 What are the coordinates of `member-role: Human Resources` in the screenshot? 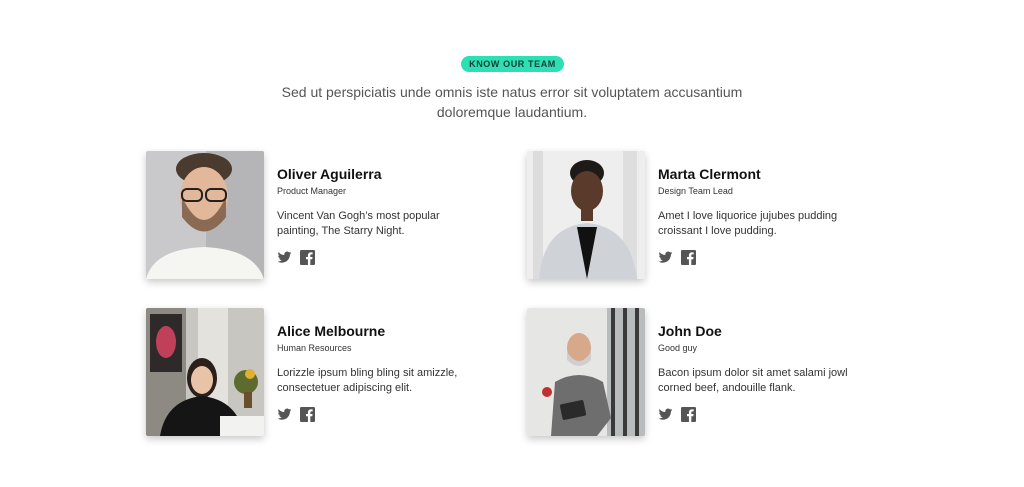 It's located at (314, 348).